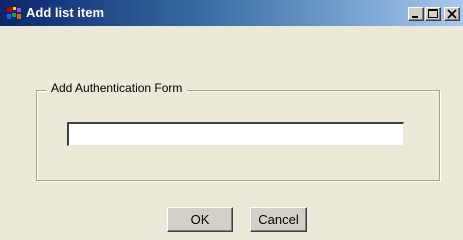  What do you see at coordinates (65, 12) in the screenshot?
I see `window-title: Add list item` at bounding box center [65, 12].